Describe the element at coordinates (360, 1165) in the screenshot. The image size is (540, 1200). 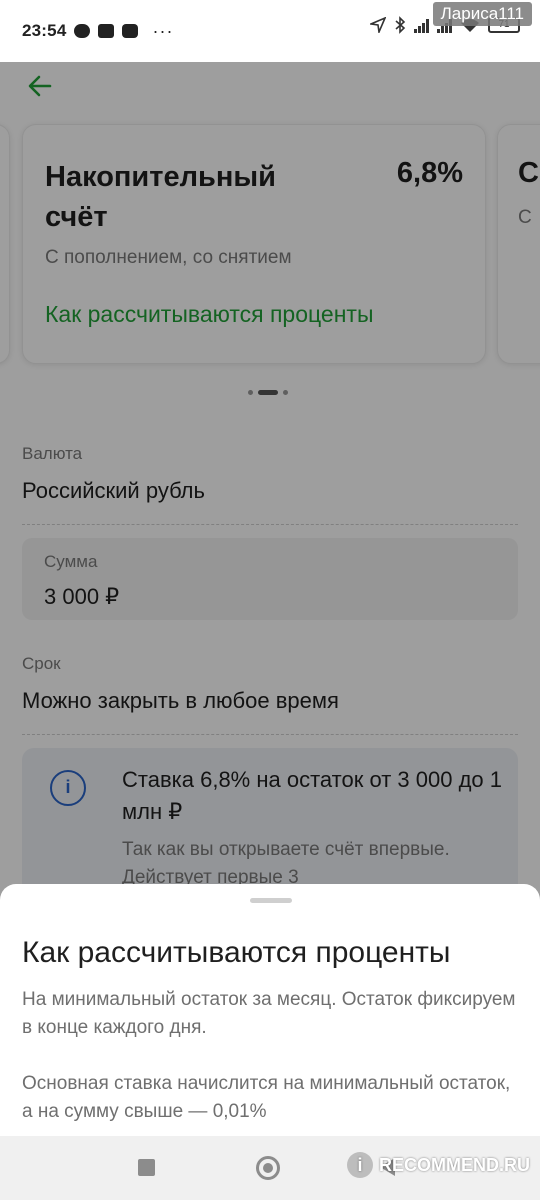
I see `watermark-logo: i` at that location.